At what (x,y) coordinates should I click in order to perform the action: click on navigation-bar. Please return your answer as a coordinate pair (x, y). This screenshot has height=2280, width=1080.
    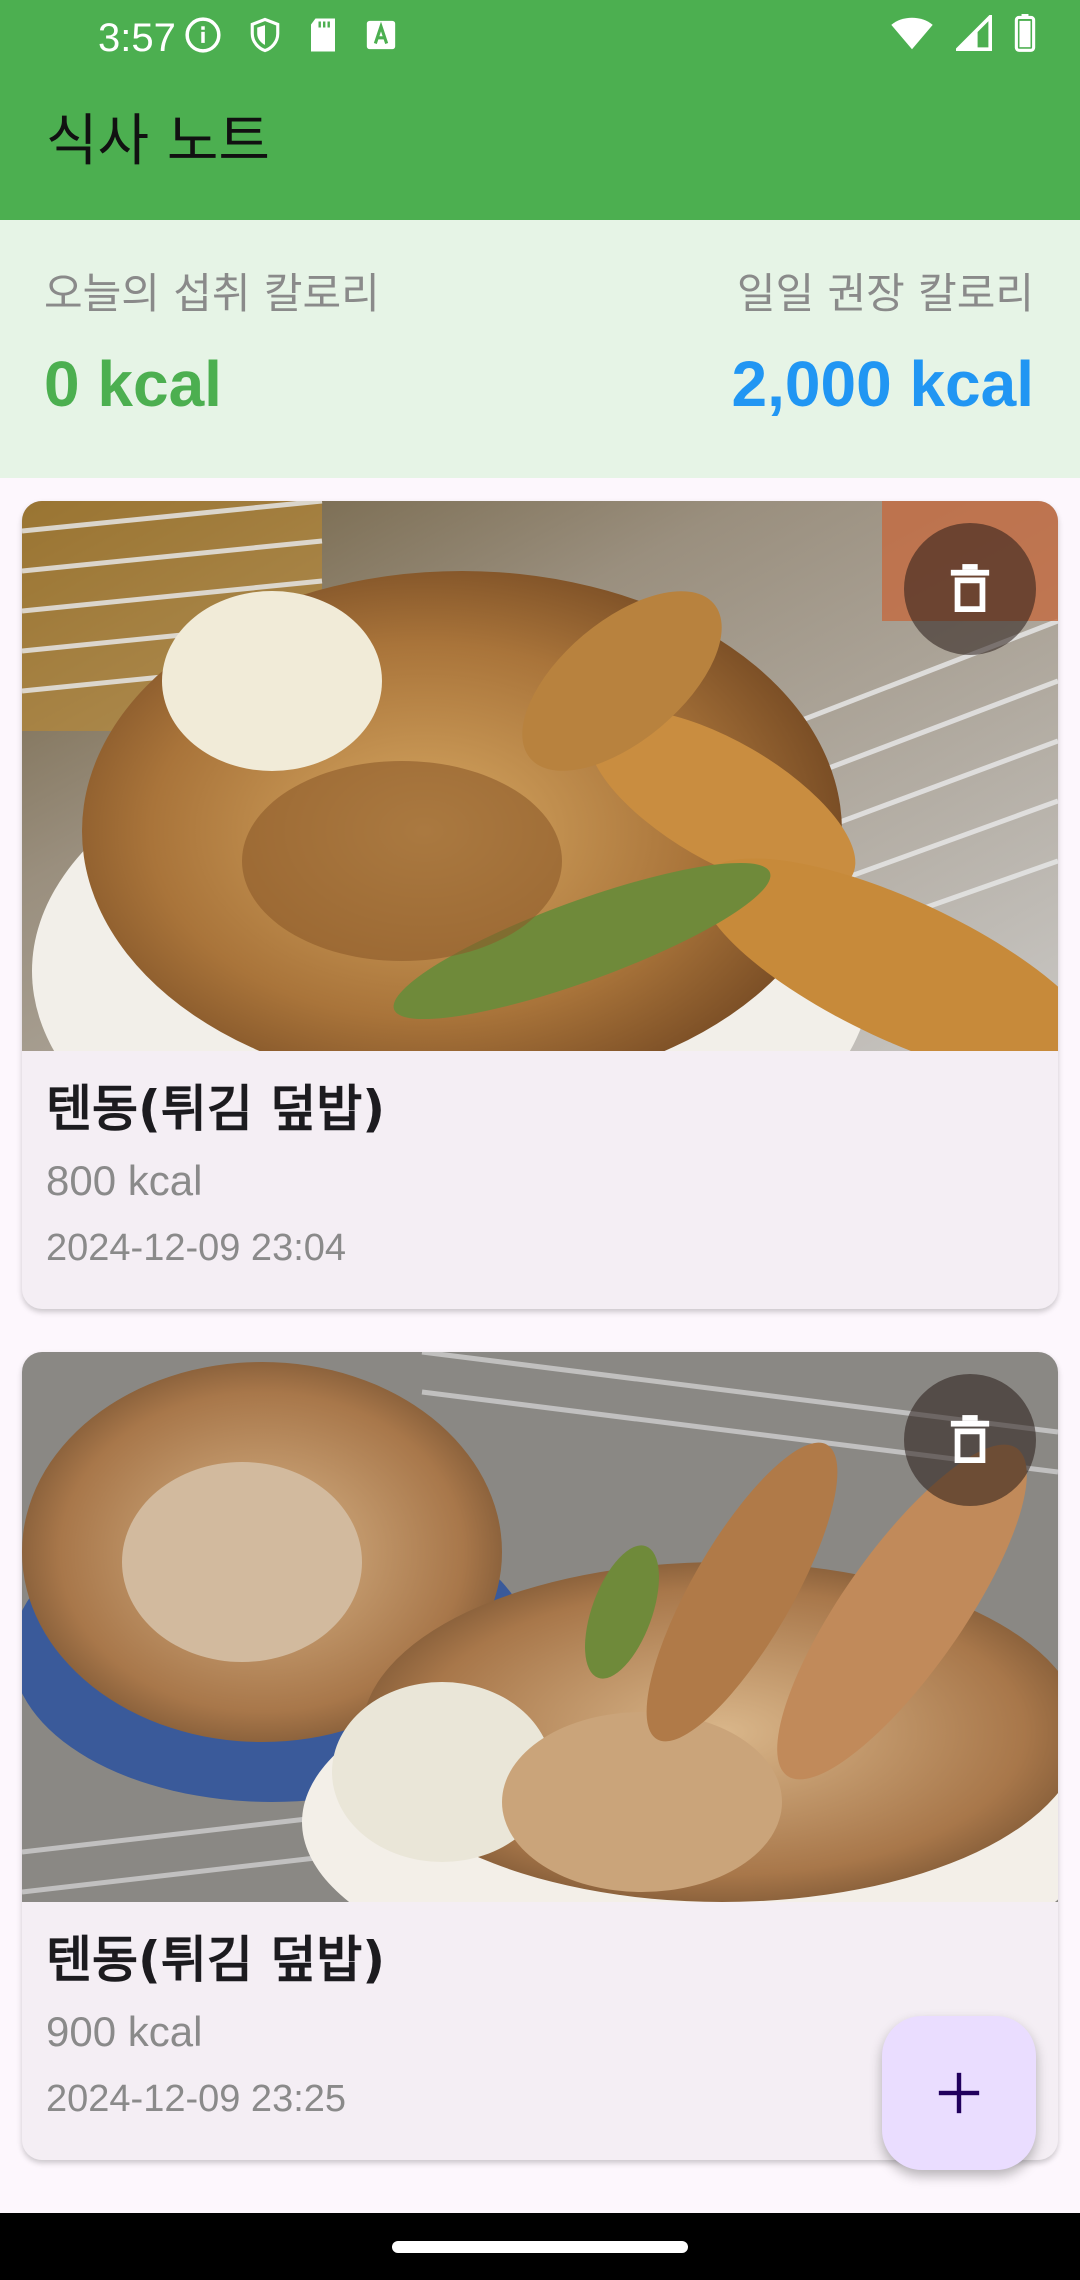
    Looking at the image, I should click on (540, 2246).